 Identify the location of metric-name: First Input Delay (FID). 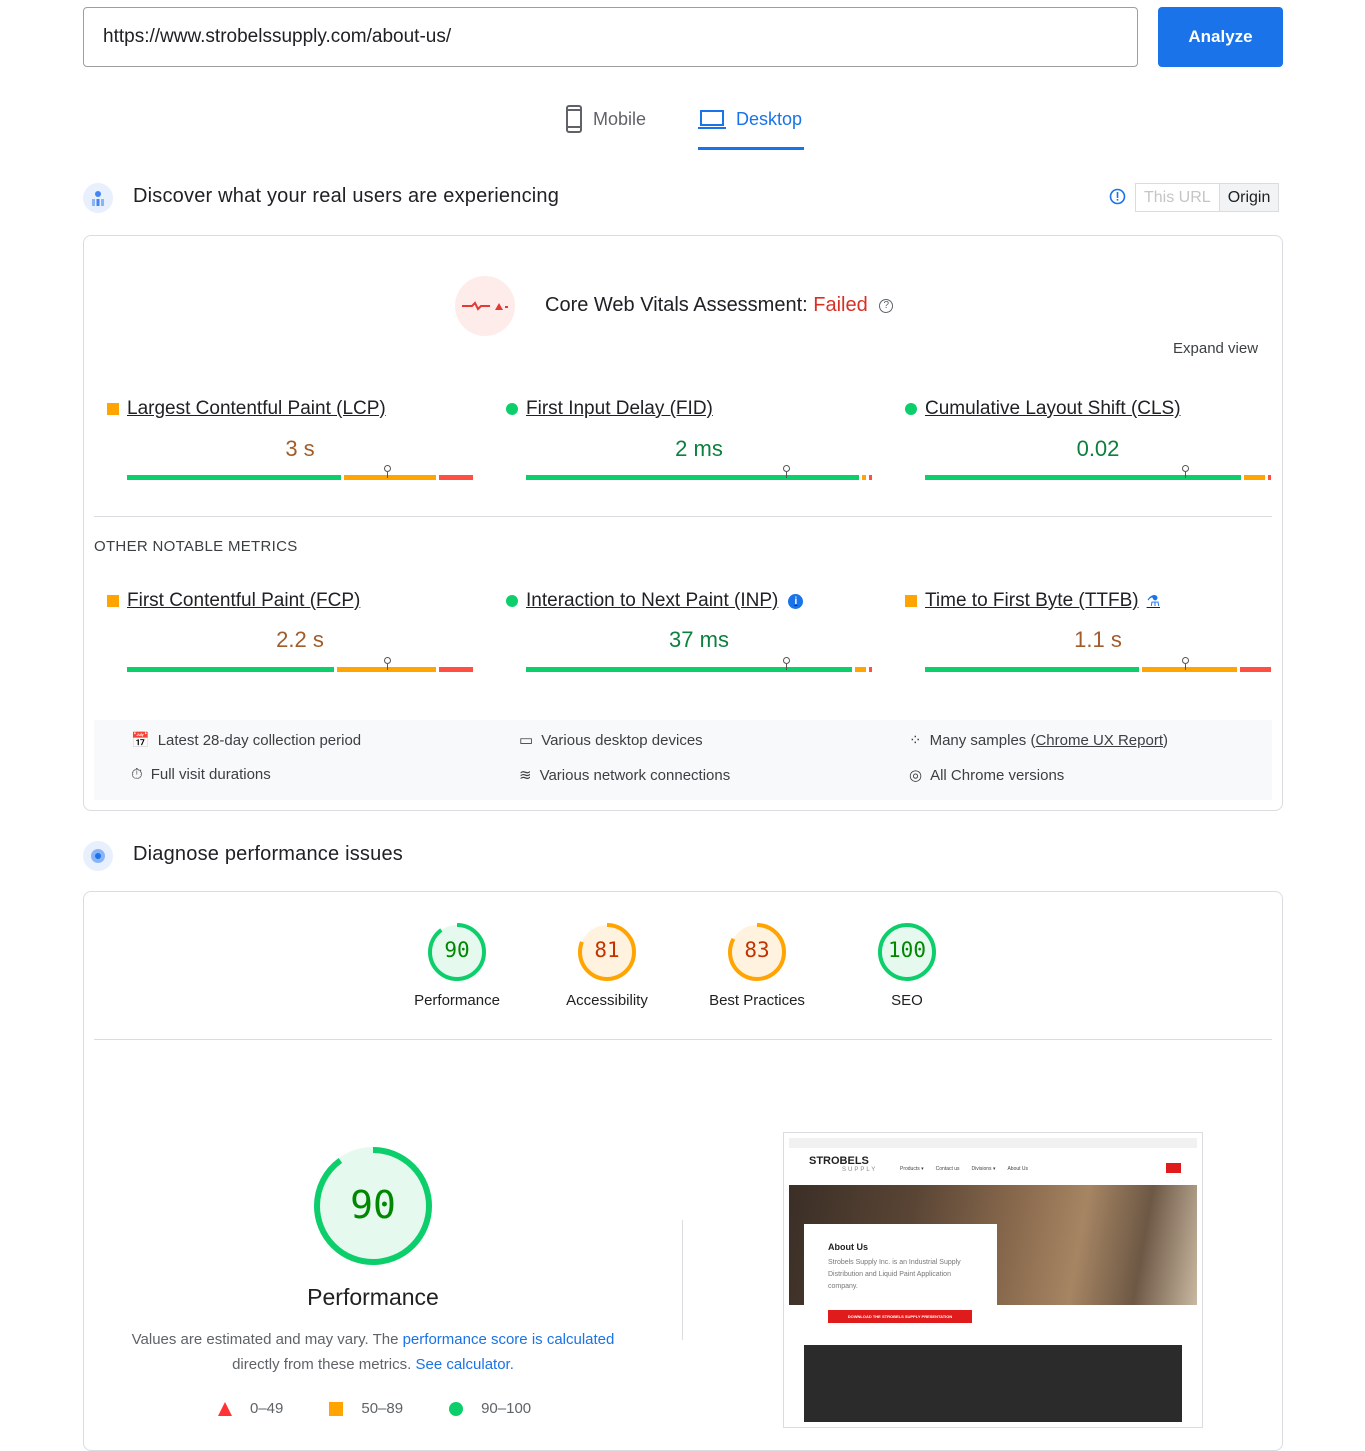
(619, 409).